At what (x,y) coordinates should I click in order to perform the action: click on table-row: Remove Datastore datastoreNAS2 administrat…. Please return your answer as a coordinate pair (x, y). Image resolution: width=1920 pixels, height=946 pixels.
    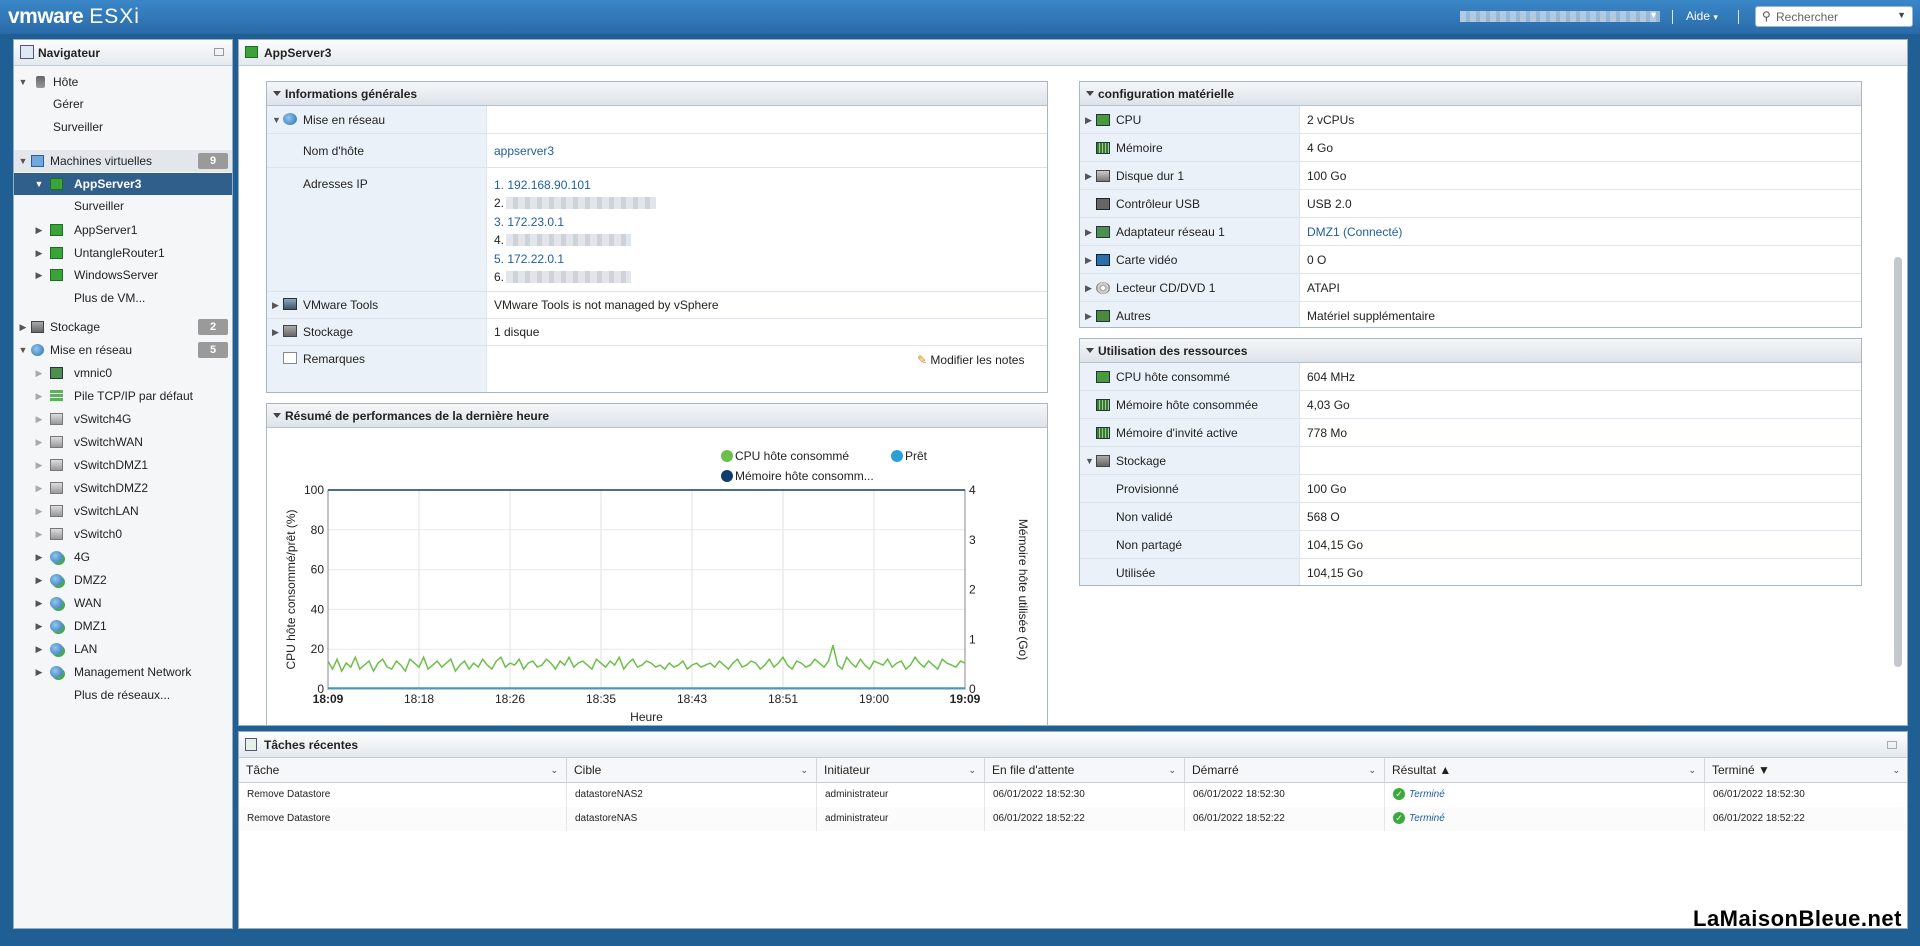
    Looking at the image, I should click on (1073, 795).